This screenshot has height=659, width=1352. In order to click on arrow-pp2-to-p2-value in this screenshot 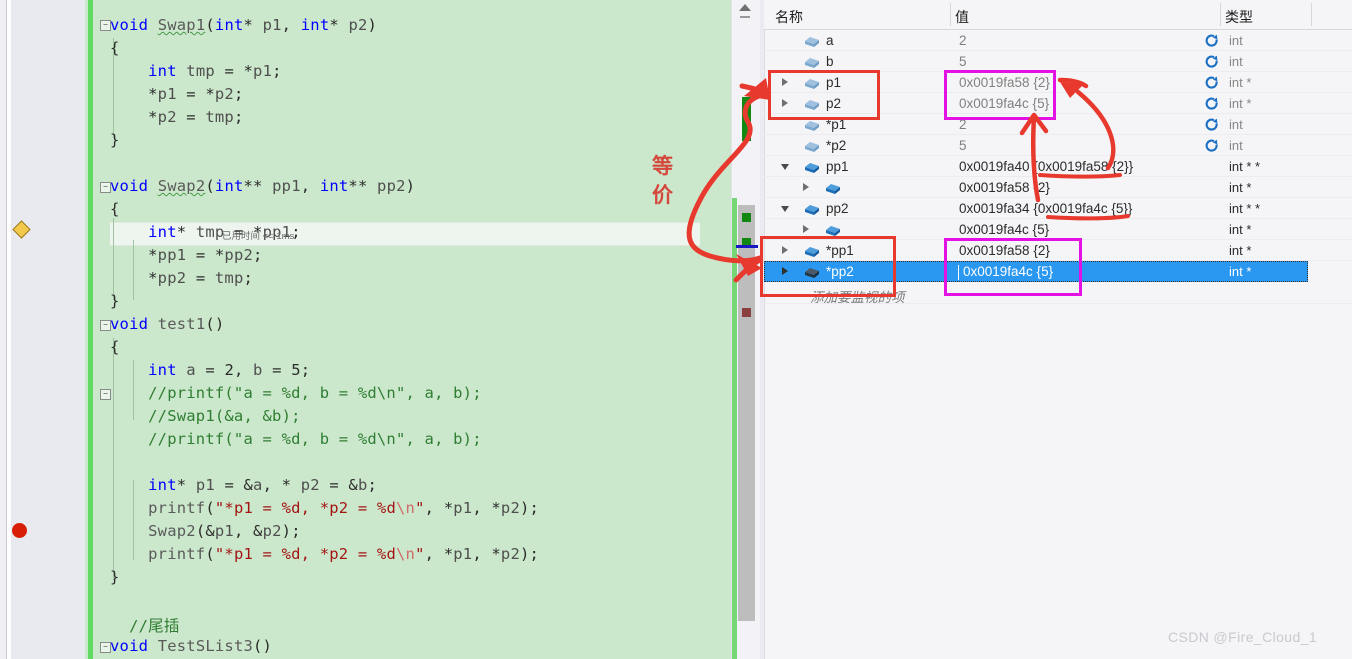, I will do `click(1035, 159)`.